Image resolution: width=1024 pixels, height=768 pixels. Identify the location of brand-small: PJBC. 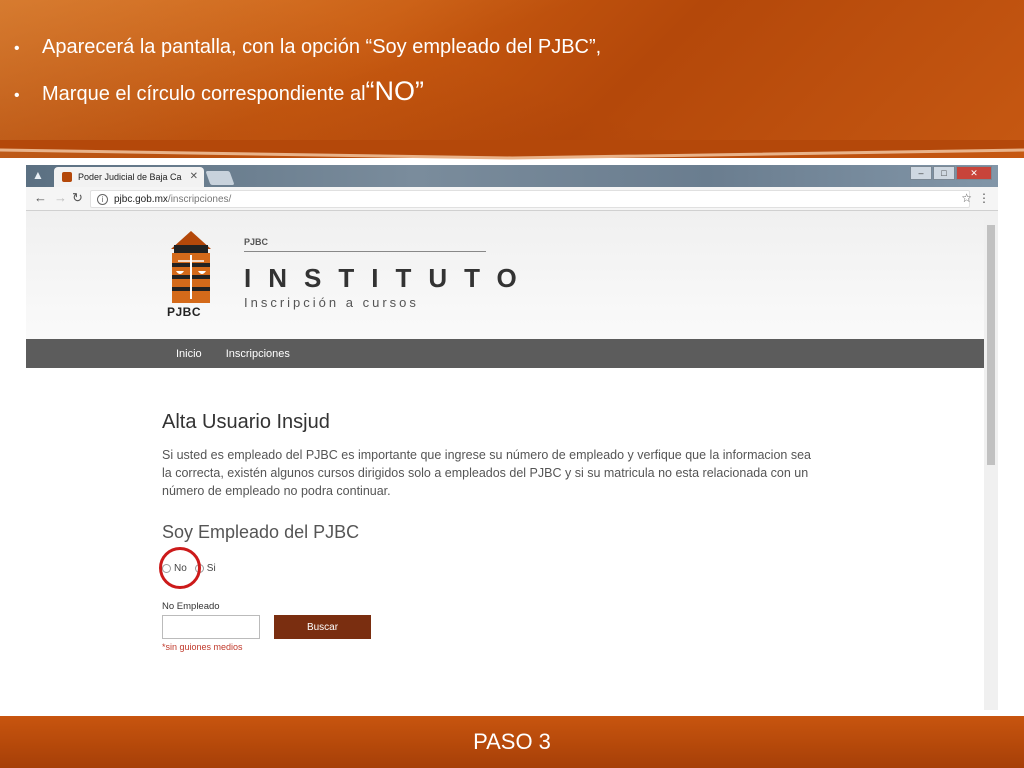
(256, 242).